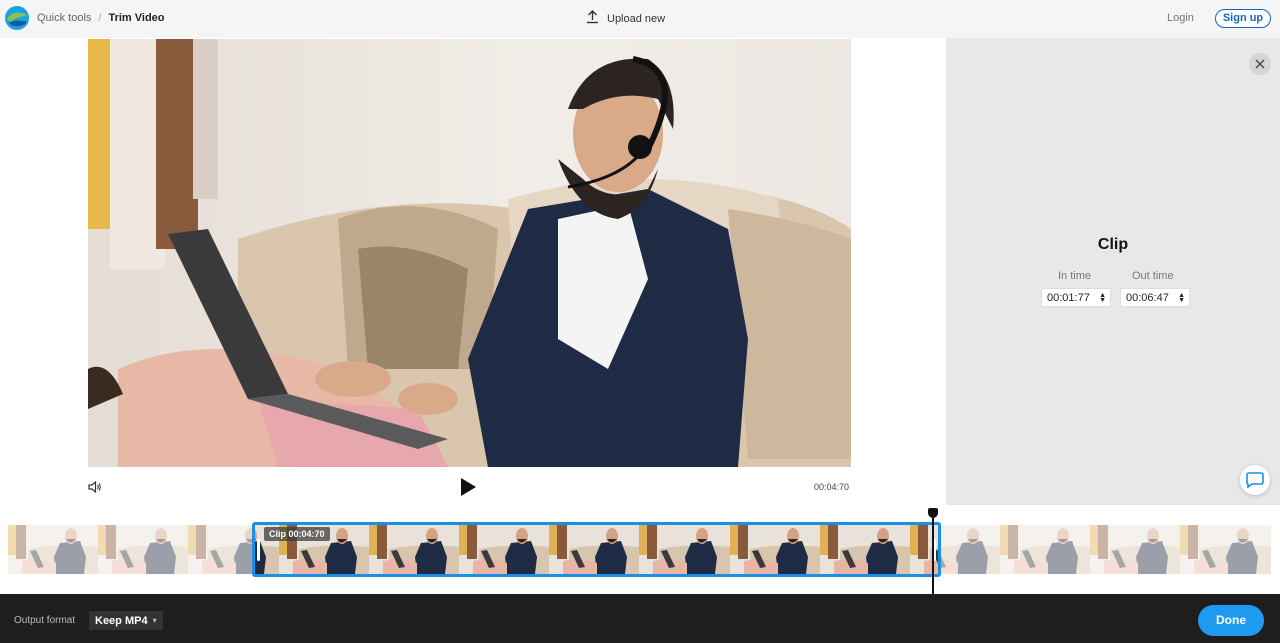 The width and height of the screenshot is (1280, 643). Describe the element at coordinates (1180, 18) in the screenshot. I see `login-link: Login` at that location.